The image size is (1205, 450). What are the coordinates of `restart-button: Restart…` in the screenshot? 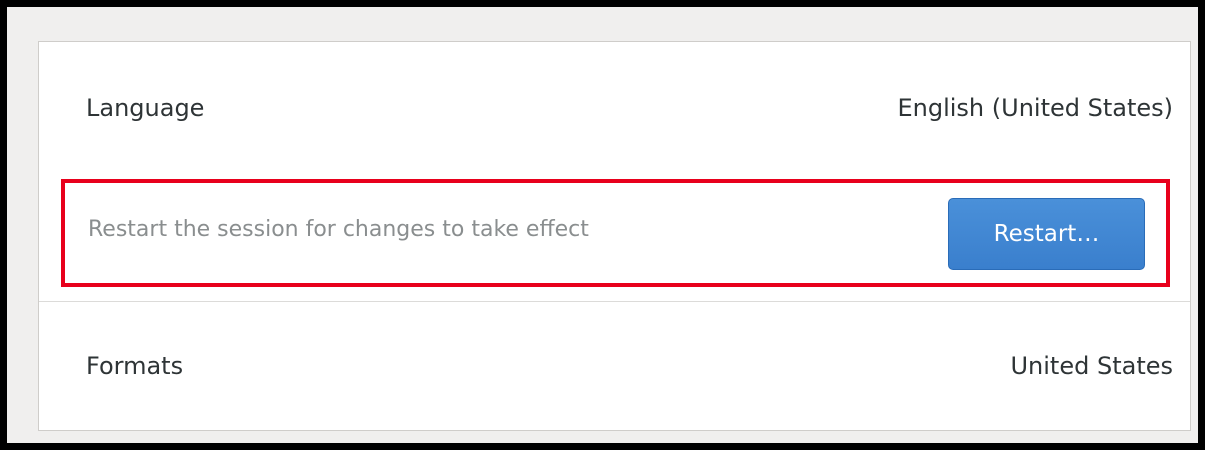 It's located at (1046, 234).